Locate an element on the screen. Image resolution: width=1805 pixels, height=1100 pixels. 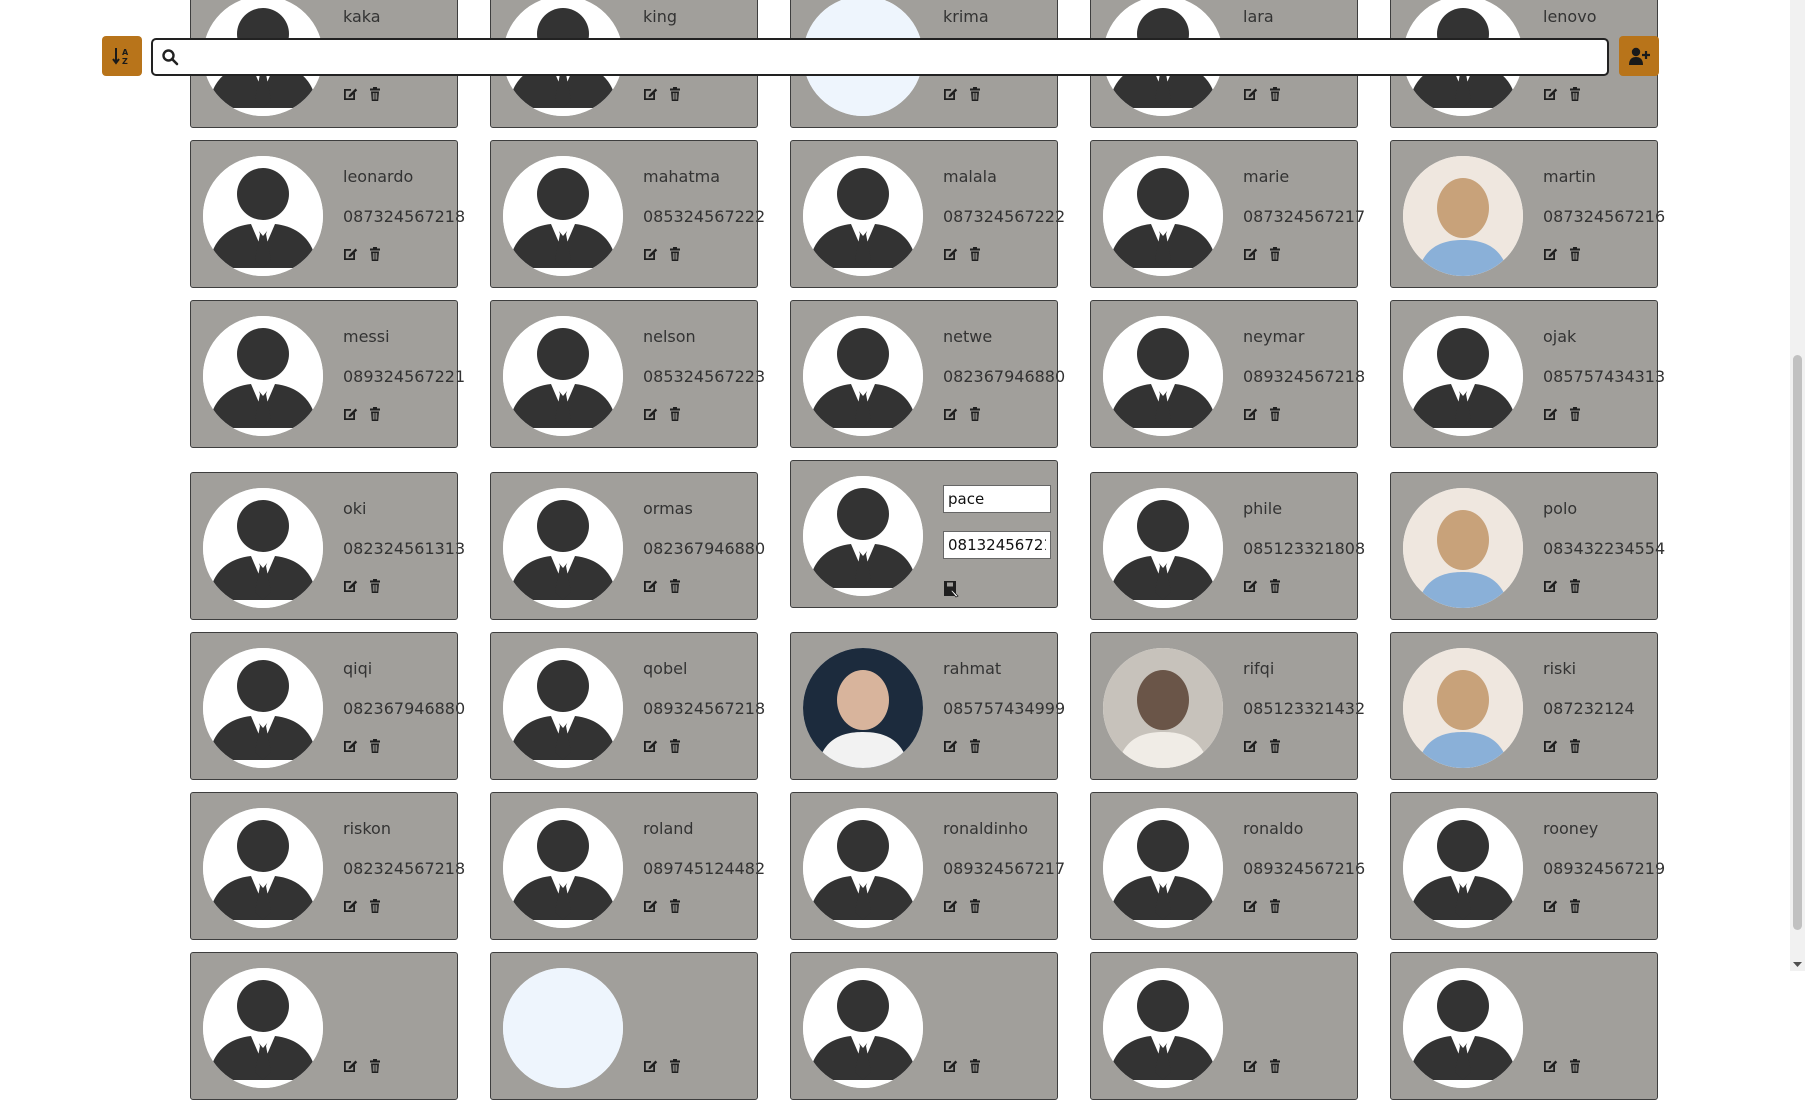
save-contact-button is located at coordinates (951, 589).